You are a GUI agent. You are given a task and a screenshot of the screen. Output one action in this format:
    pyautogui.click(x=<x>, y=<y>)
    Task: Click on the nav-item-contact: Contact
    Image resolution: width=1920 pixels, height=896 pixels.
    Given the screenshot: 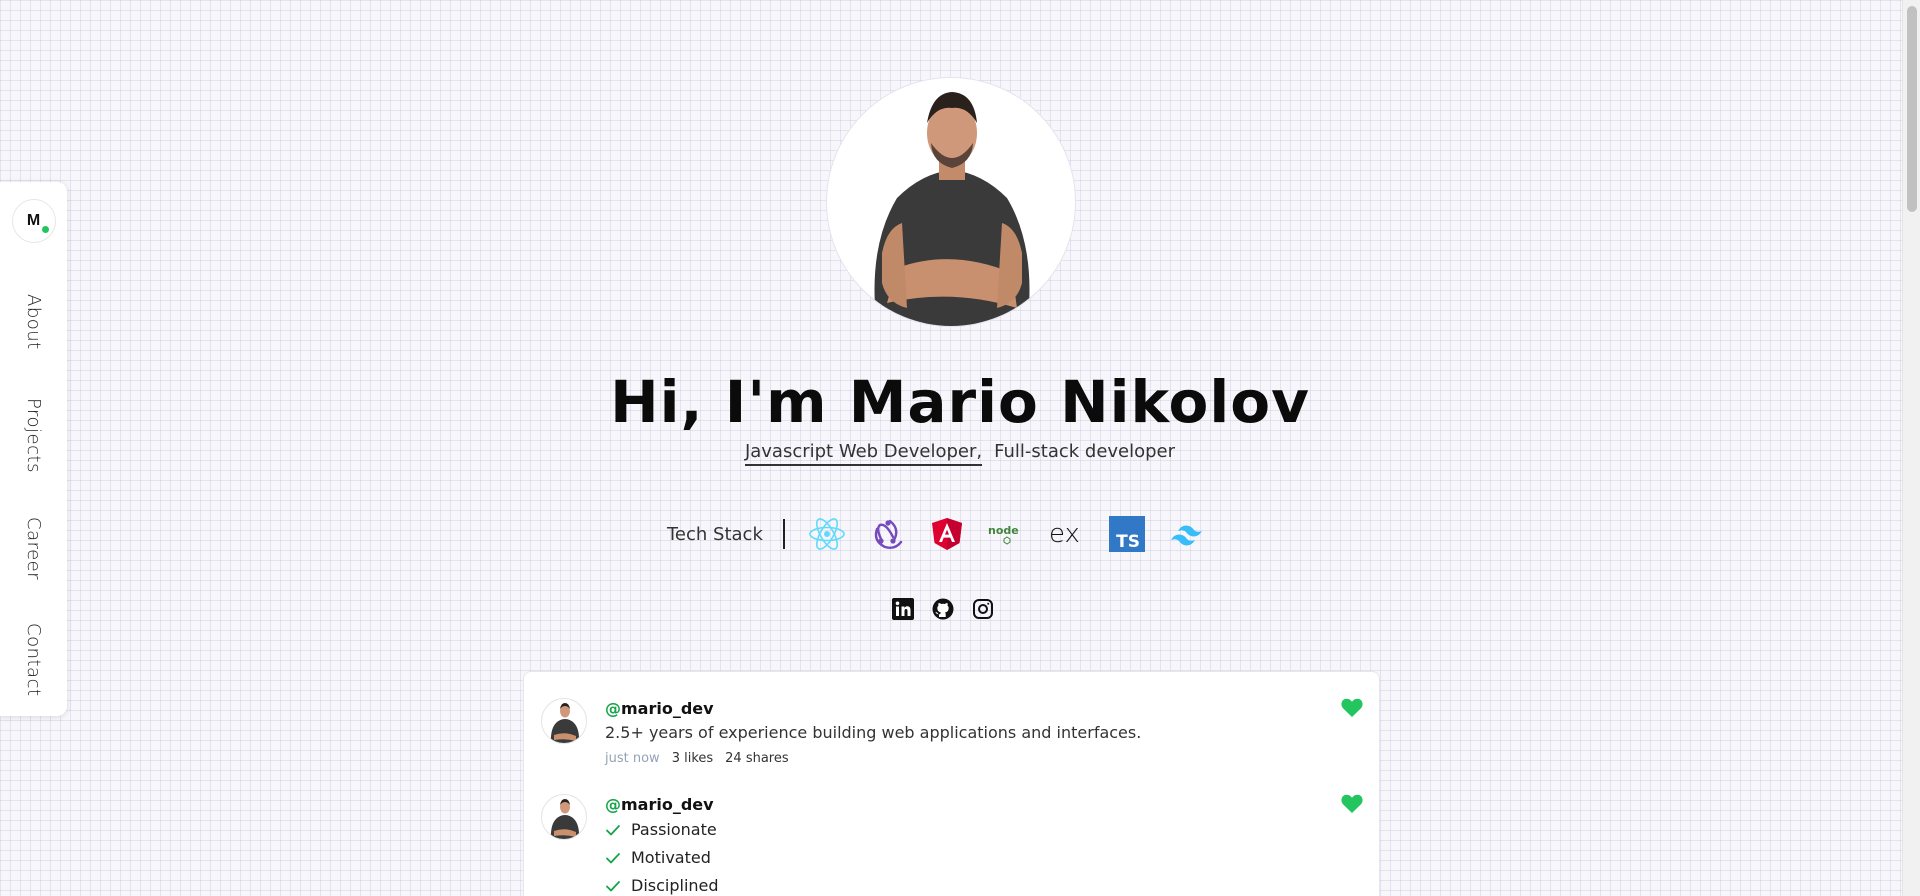 What is the action you would take?
    pyautogui.click(x=33, y=660)
    